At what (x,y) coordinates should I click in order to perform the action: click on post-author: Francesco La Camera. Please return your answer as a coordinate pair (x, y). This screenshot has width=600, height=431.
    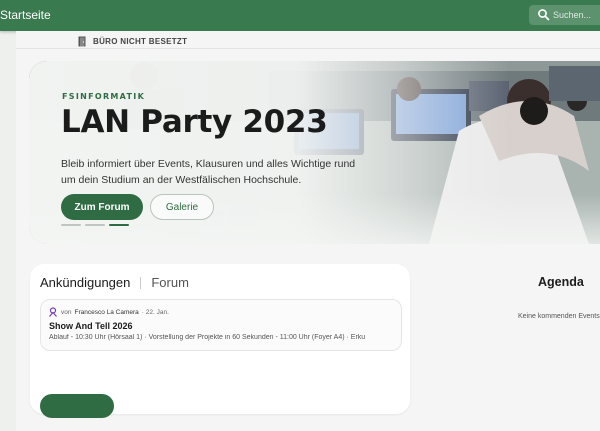
    Looking at the image, I should click on (106, 312).